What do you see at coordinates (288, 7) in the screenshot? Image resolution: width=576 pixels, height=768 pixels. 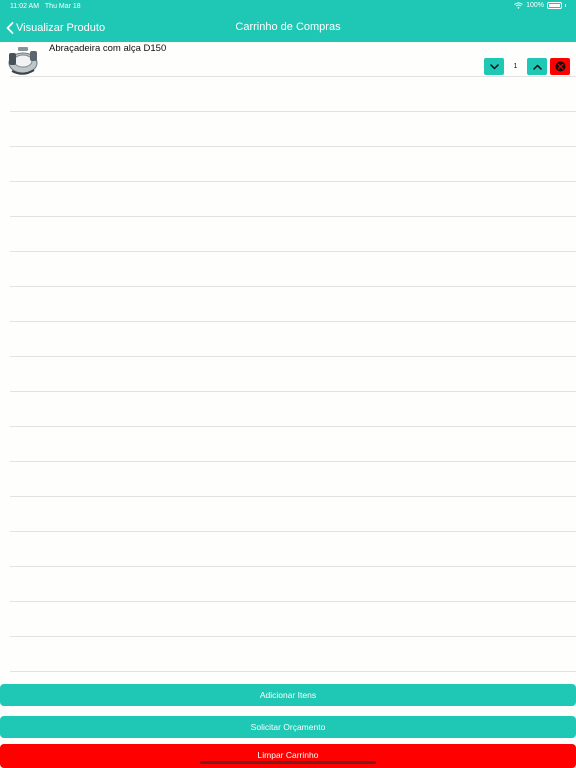 I see `status-bar: 11:02 AM Thu Mar 18 100%` at bounding box center [288, 7].